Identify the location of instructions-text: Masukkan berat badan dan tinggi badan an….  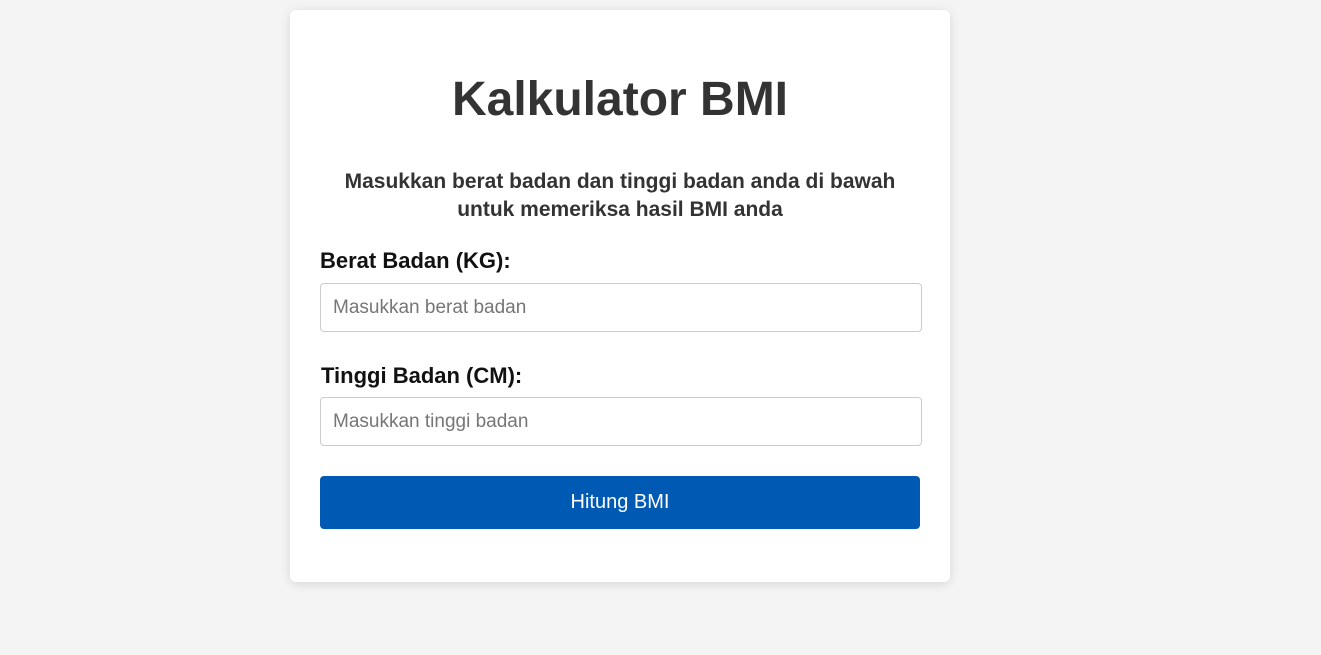
(620, 195).